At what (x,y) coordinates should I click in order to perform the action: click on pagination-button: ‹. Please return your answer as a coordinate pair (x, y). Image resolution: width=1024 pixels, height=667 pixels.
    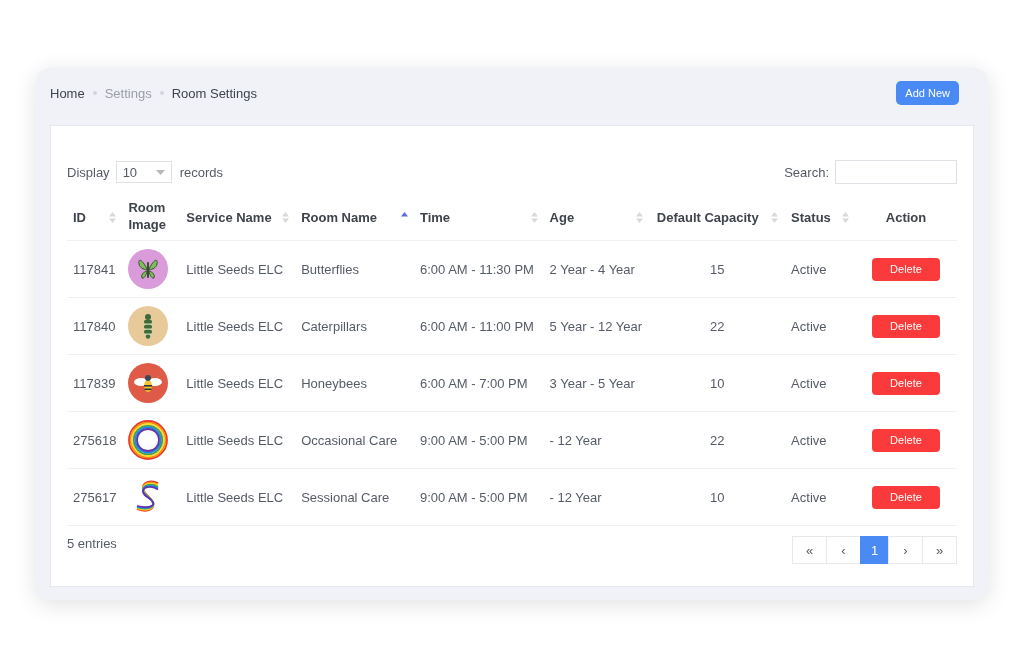
    Looking at the image, I should click on (843, 550).